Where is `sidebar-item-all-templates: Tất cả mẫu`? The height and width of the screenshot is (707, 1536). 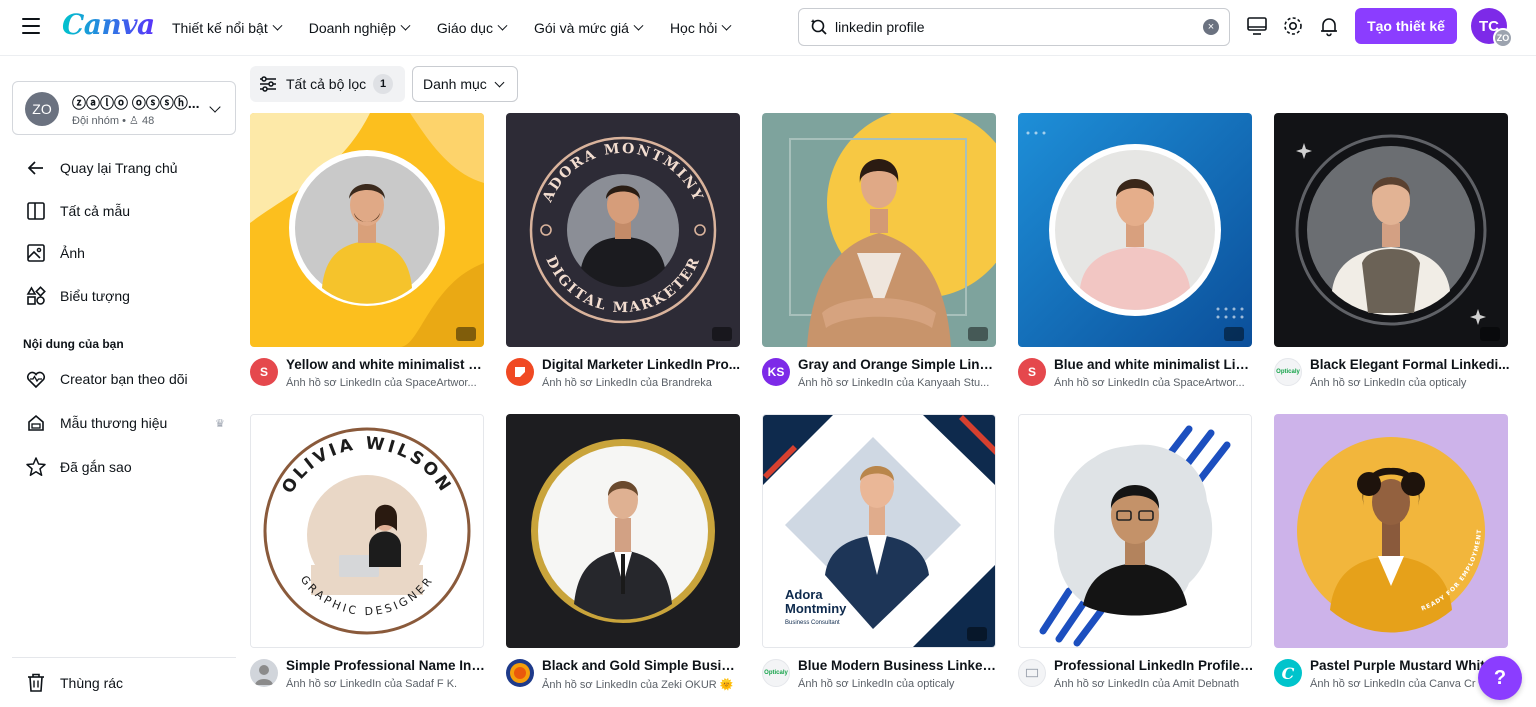
sidebar-item-all-templates: Tất cả mẫu is located at coordinates (77, 211).